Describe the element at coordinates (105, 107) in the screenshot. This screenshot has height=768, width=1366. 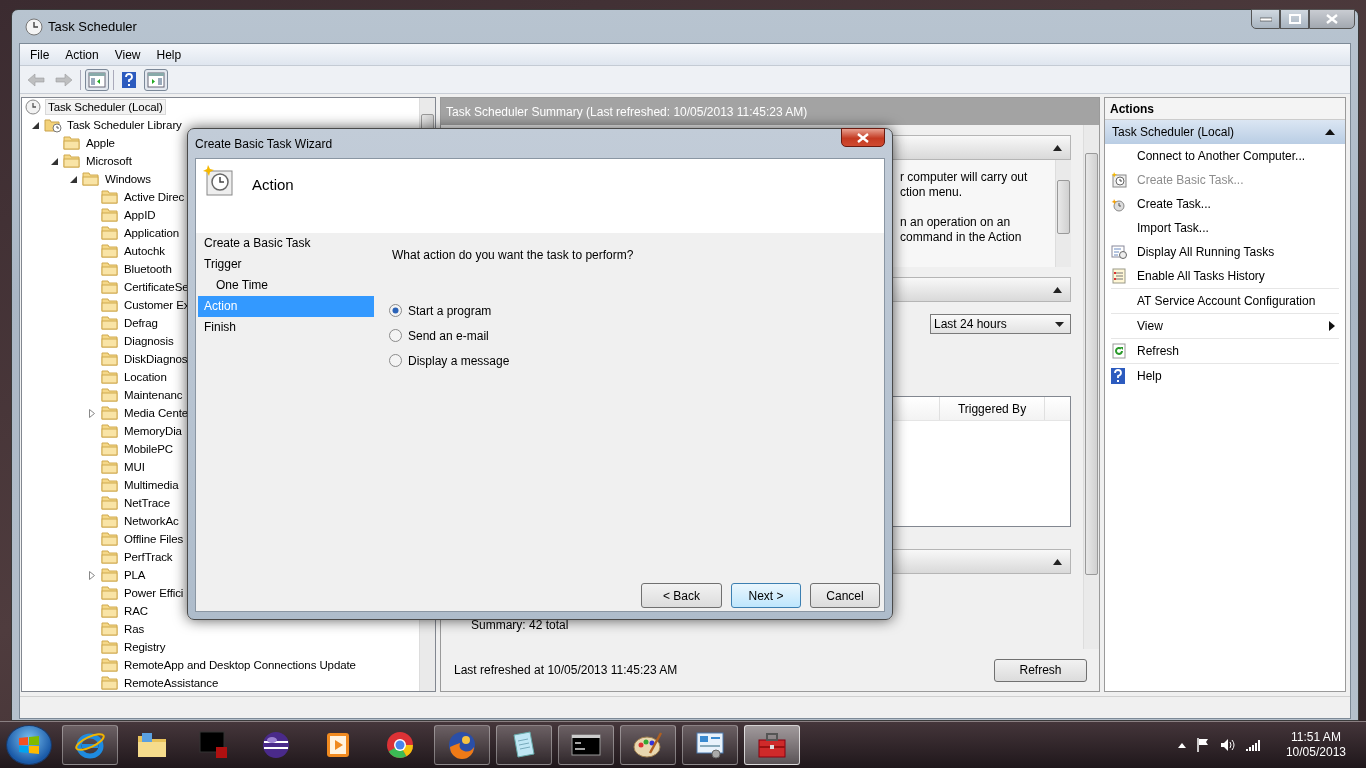
I see `tree-item: Task Scheduler (Local)` at that location.